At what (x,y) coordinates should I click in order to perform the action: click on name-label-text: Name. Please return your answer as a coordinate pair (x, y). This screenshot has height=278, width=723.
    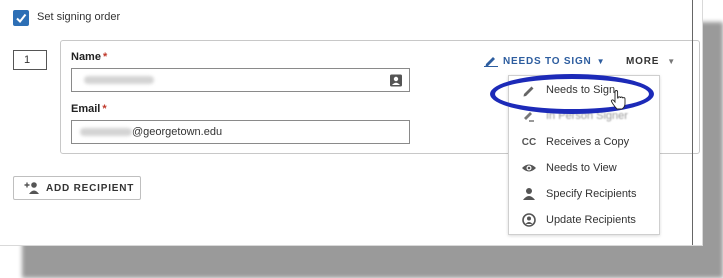
    Looking at the image, I should click on (86, 57).